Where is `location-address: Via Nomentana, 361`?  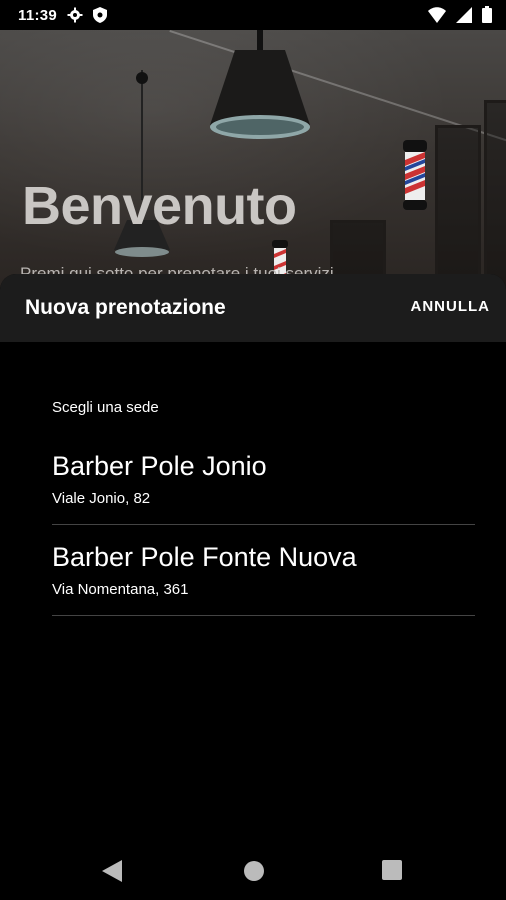 location-address: Via Nomentana, 361 is located at coordinates (120, 589).